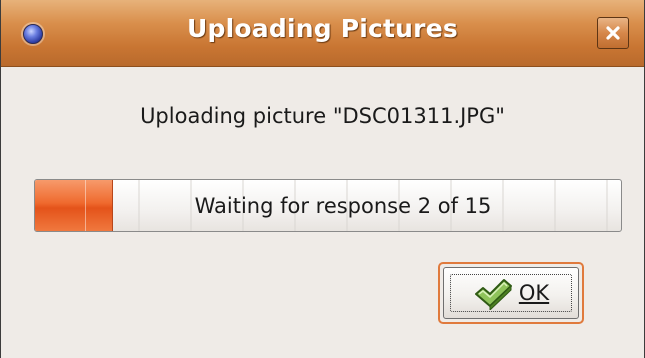  What do you see at coordinates (322, 28) in the screenshot?
I see `window-title: Uploading Pictures` at bounding box center [322, 28].